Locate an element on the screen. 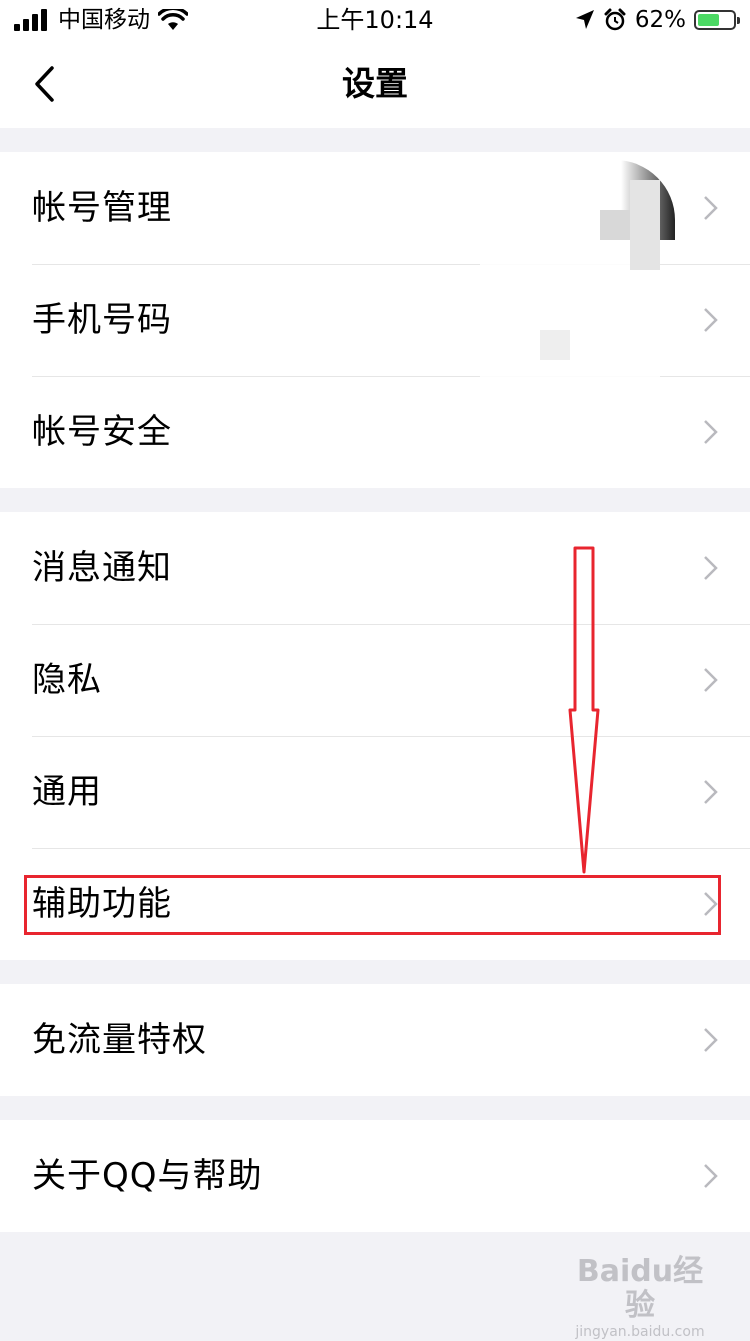 Image resolution: width=750 pixels, height=1341 pixels. settings-item-account-security: 帐号安全 is located at coordinates (375, 432).